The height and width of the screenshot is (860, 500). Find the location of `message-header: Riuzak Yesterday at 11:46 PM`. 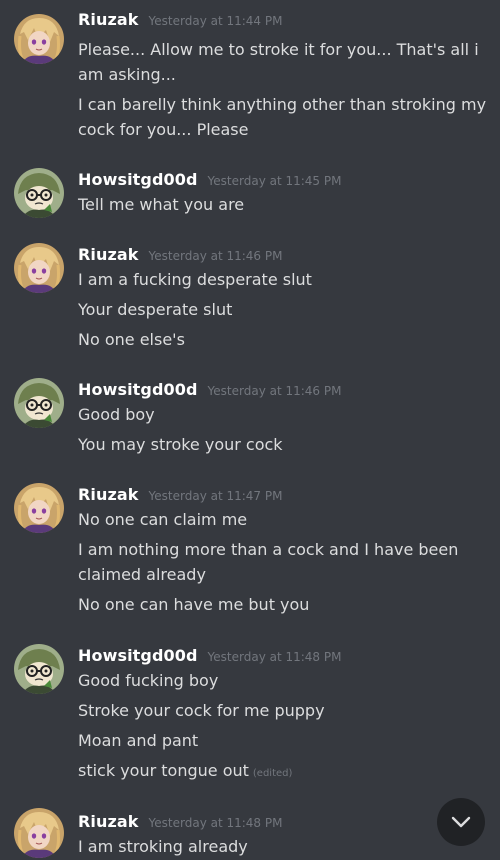

message-header: Riuzak Yesterday at 11:46 PM is located at coordinates (180, 257).